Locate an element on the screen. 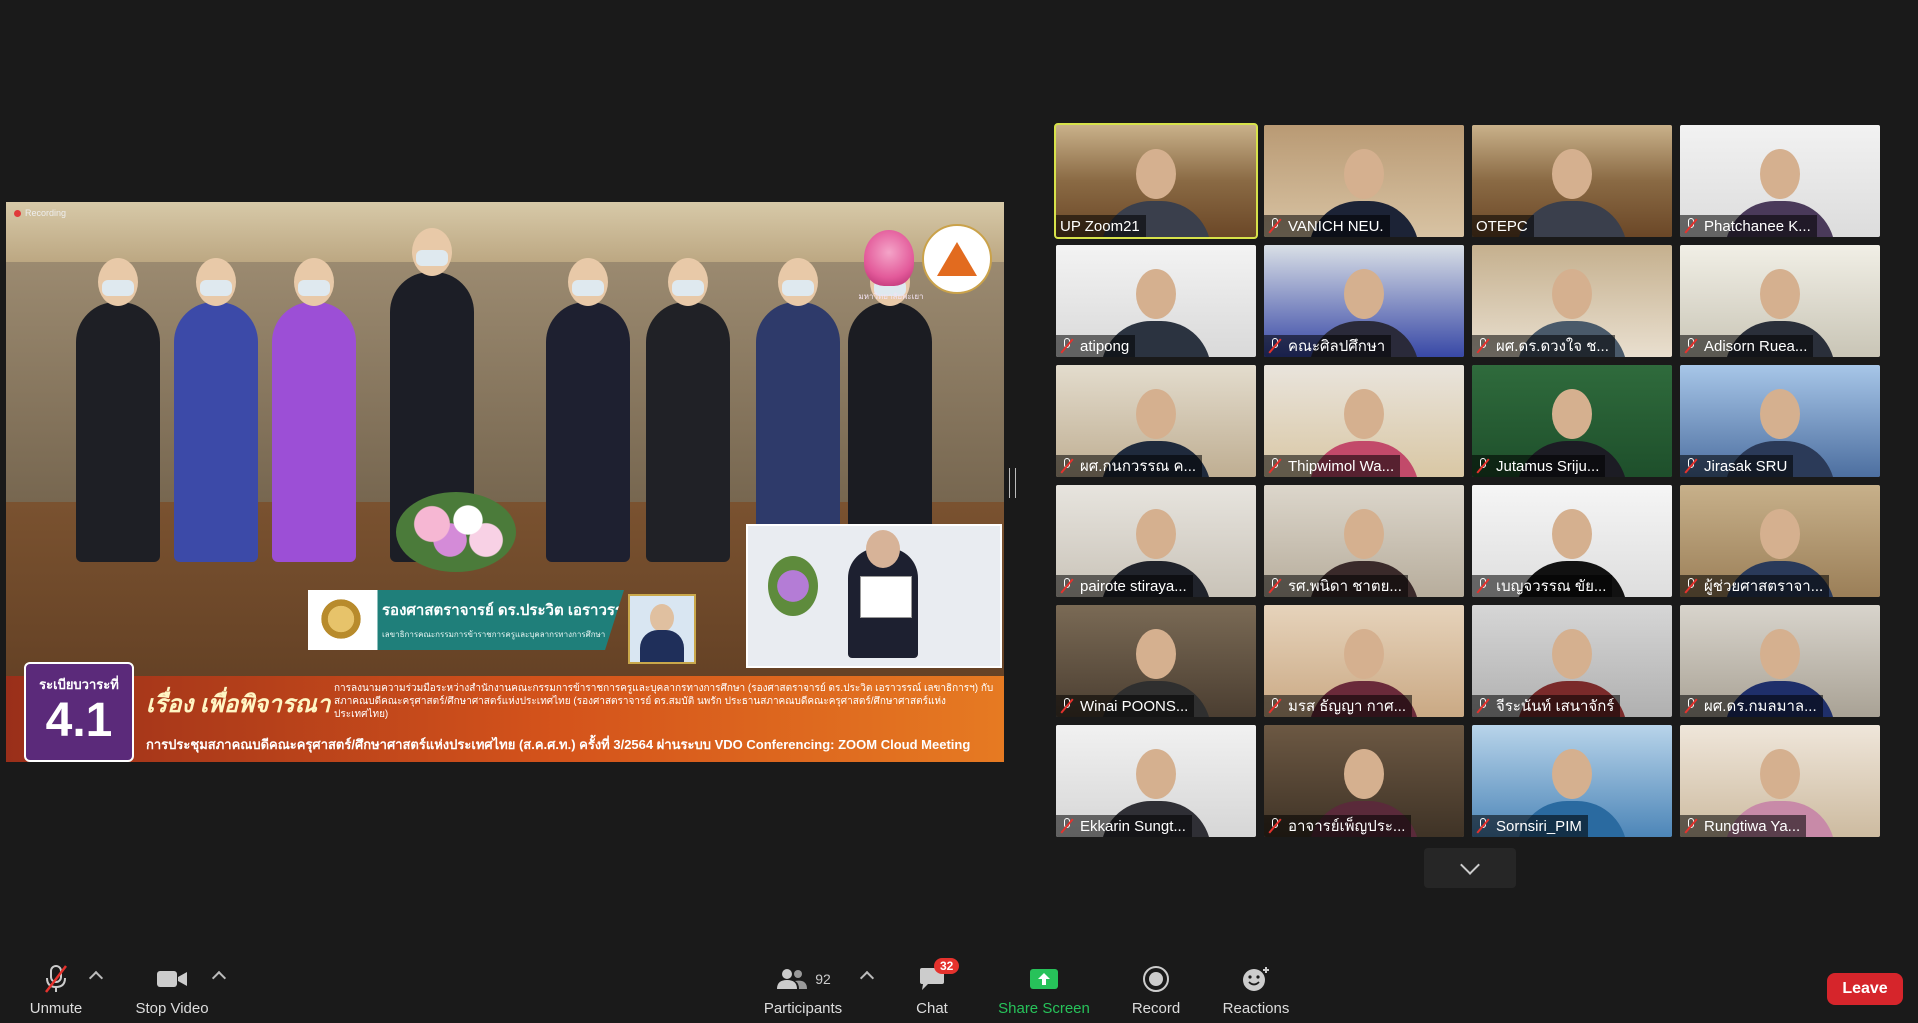 The width and height of the screenshot is (1918, 1023). flower-arrangement is located at coordinates (456, 532).